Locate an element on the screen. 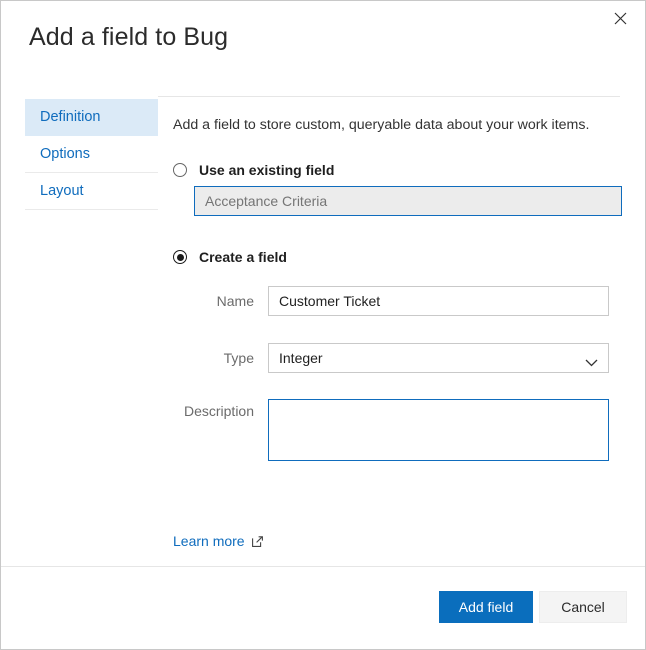  content-top-divider is located at coordinates (389, 96).